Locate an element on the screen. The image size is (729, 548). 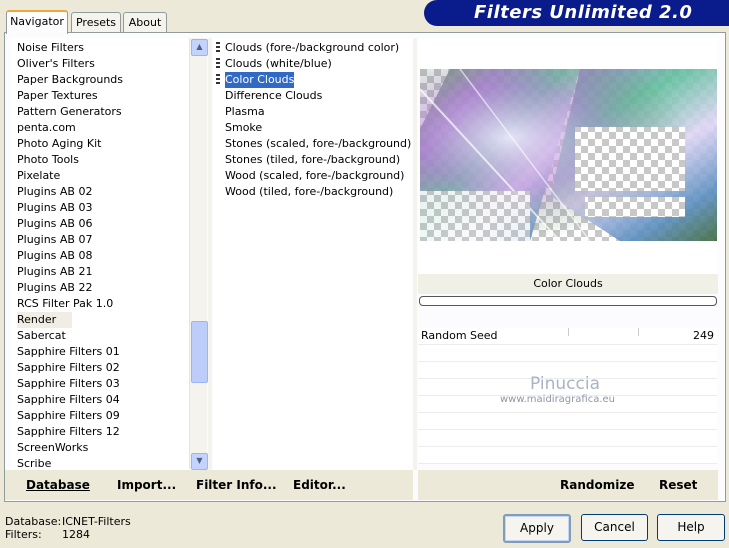
category-item: Oliver's Filters is located at coordinates (56, 64).